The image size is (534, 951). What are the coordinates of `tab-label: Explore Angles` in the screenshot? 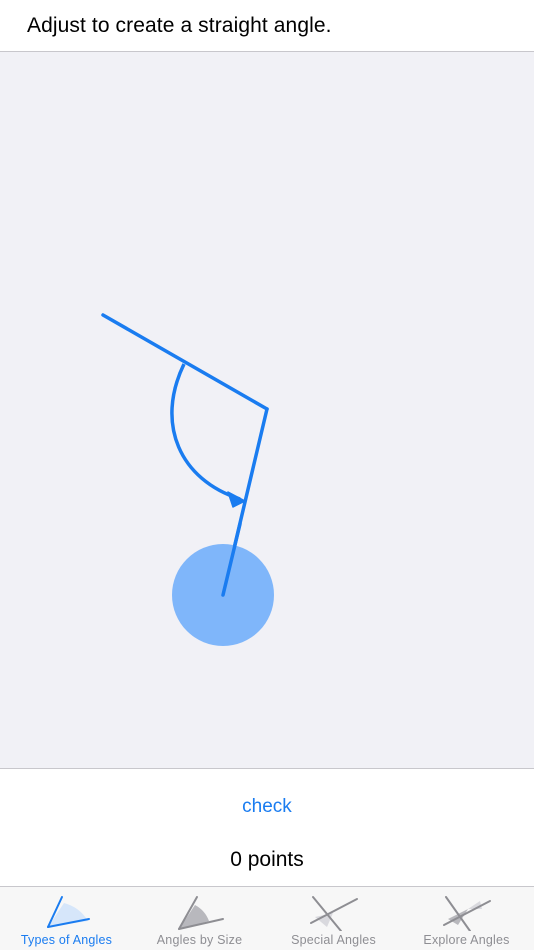 It's located at (466, 940).